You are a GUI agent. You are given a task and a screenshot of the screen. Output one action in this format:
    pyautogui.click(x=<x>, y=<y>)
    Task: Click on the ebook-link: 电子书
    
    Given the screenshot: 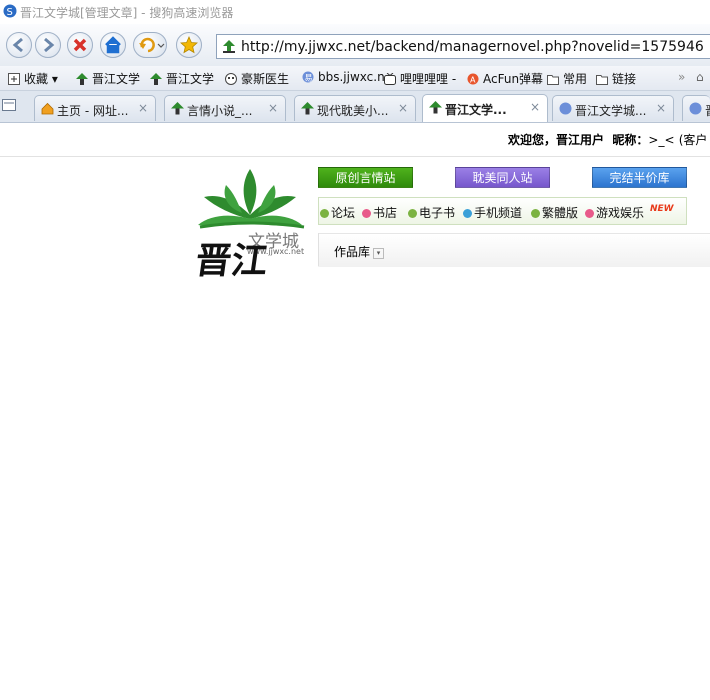 What is the action you would take?
    pyautogui.click(x=431, y=212)
    